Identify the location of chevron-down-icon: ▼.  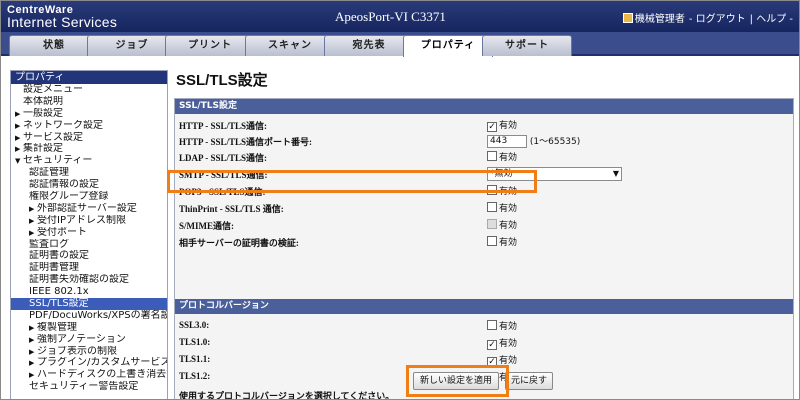
(615, 173).